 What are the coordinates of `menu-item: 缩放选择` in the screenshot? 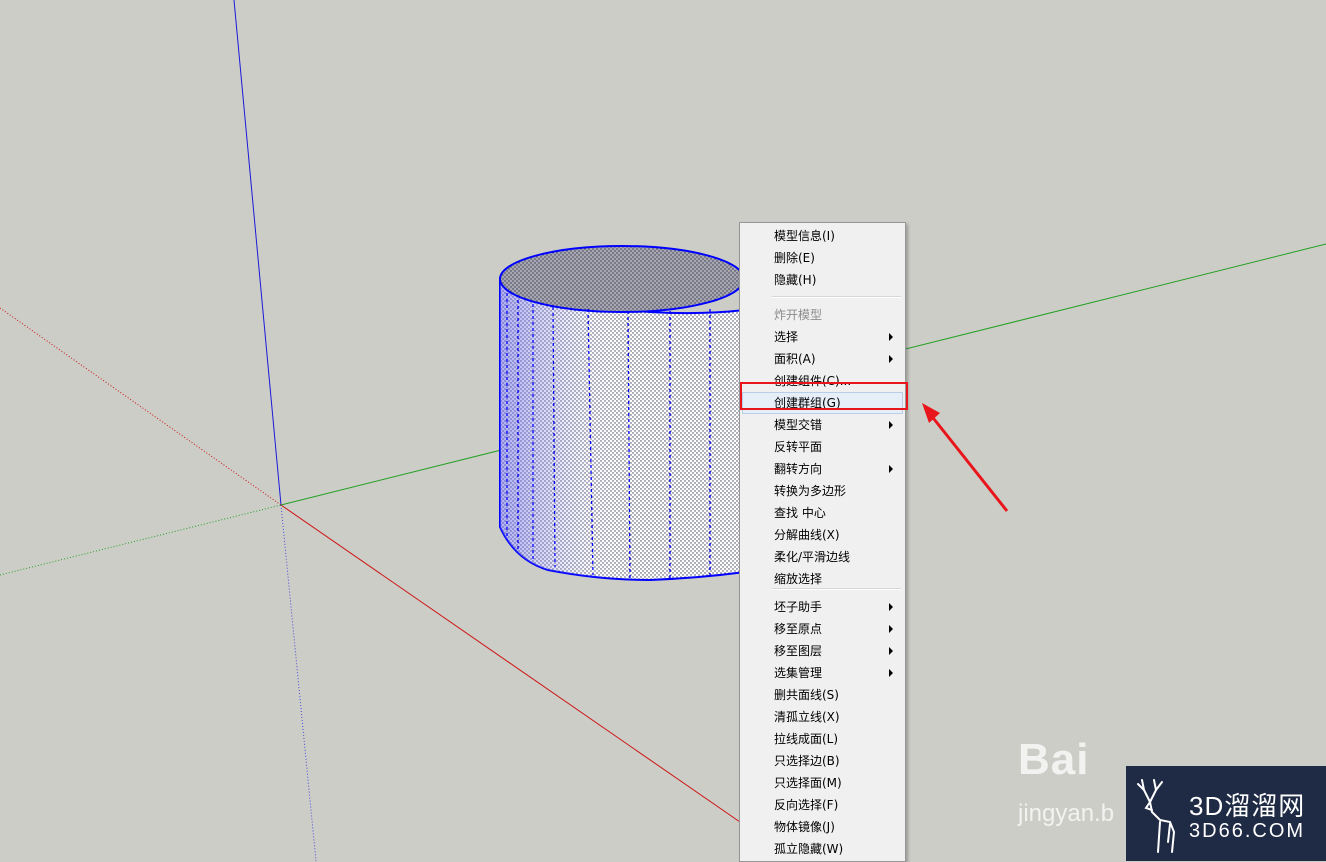 It's located at (822, 579).